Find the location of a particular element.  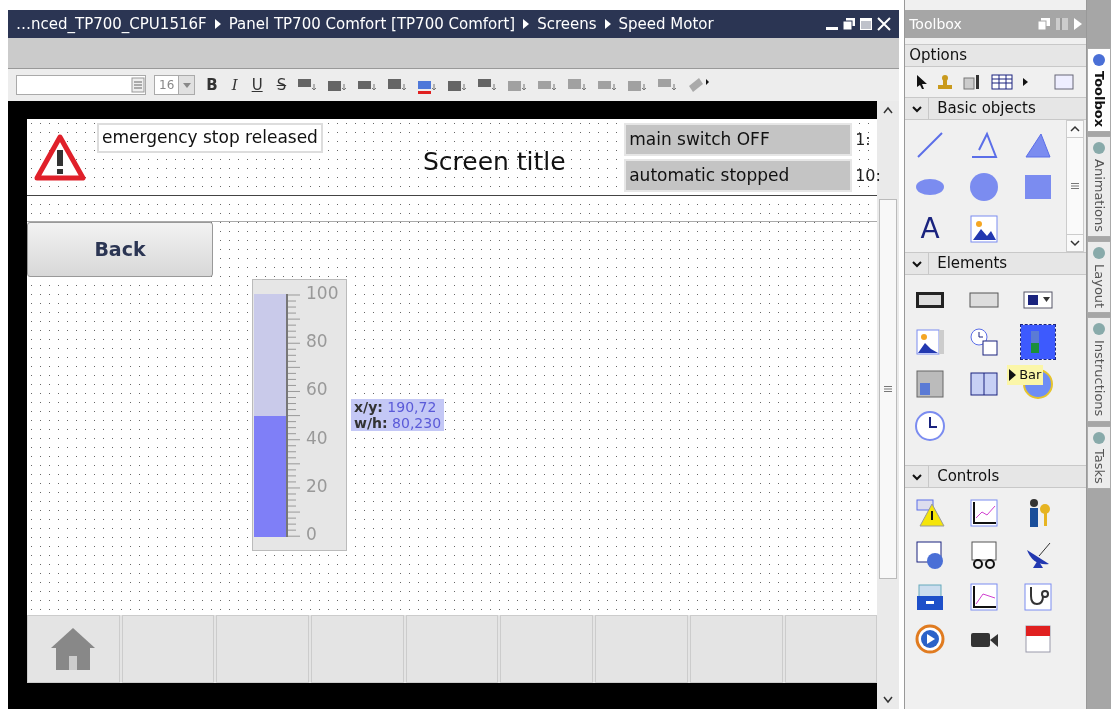

side-tab: Tasks is located at coordinates (1099, 457).